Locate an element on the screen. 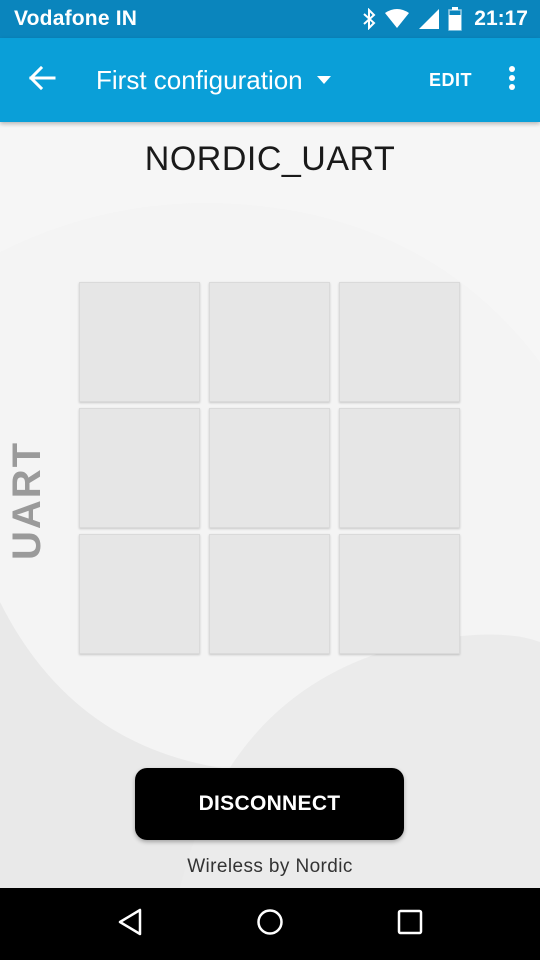 The width and height of the screenshot is (540, 960). back-button is located at coordinates (42, 80).